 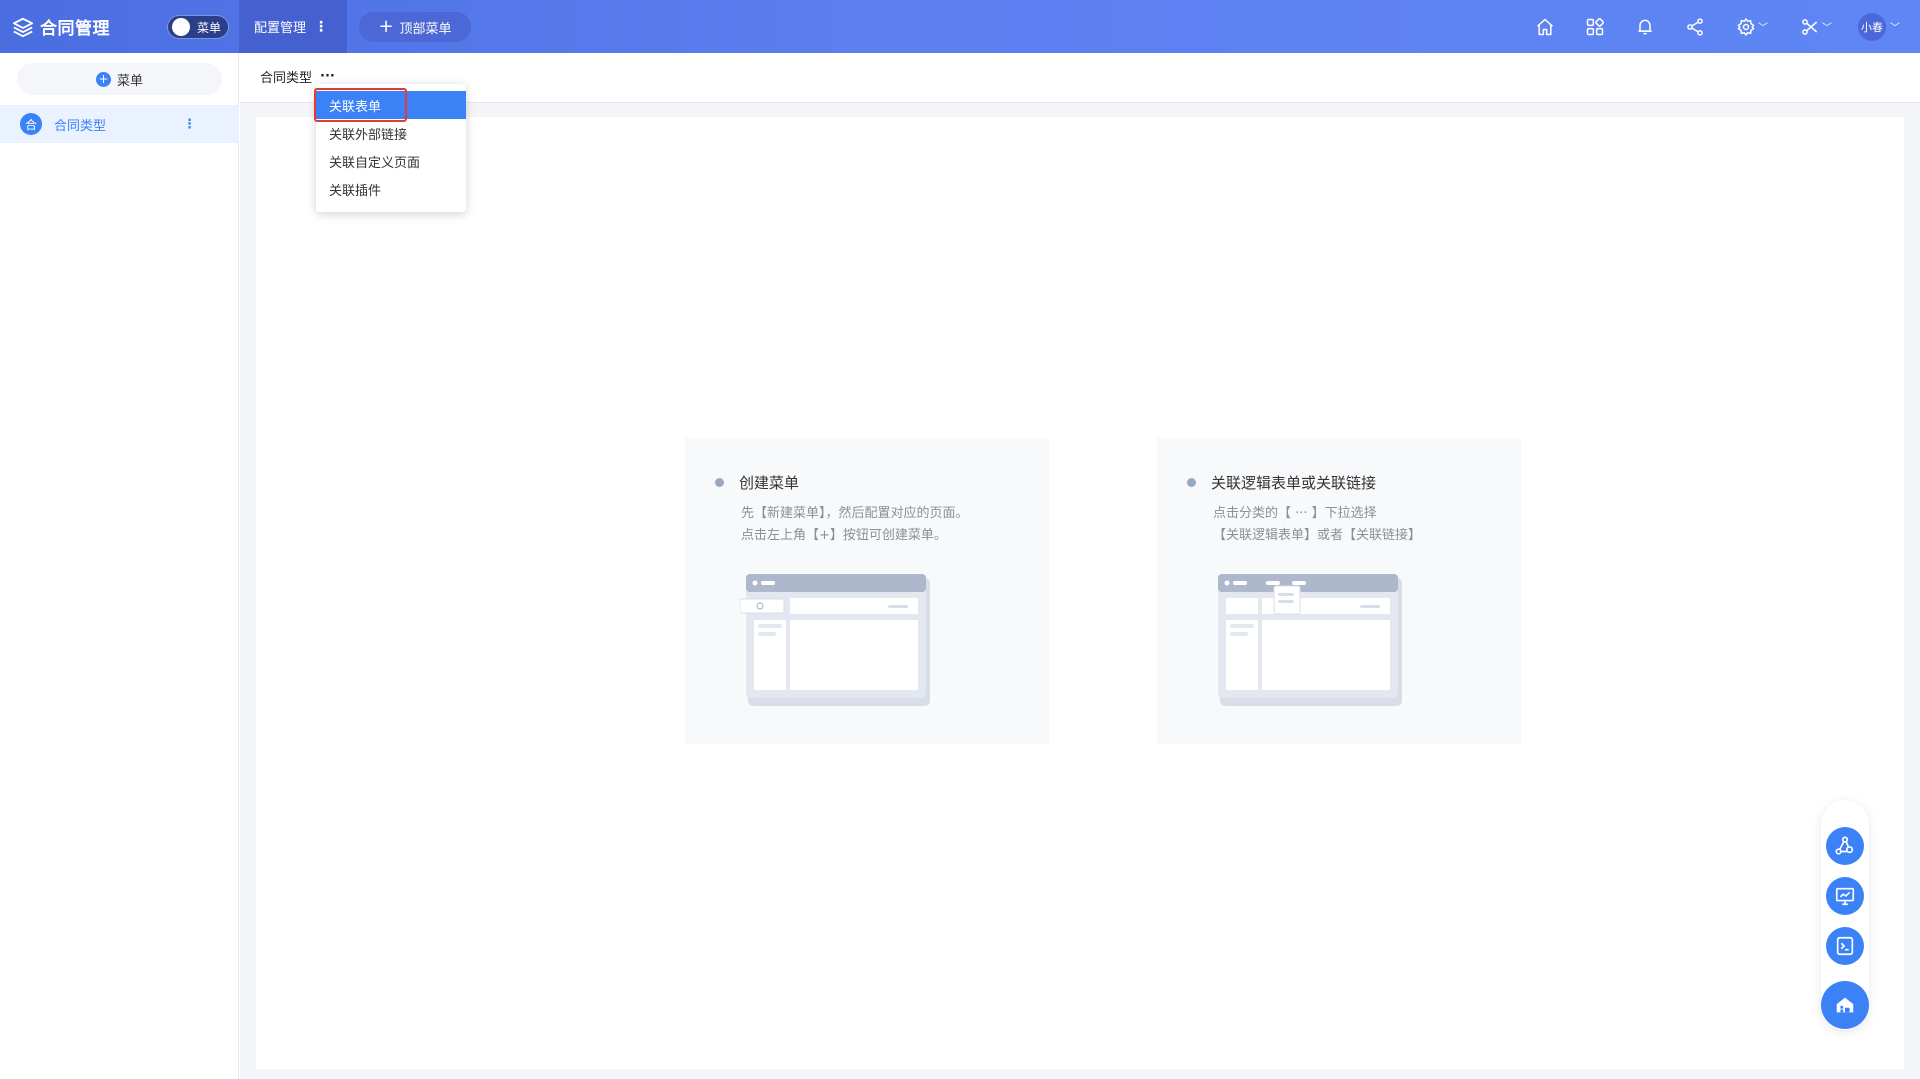 I want to click on link-form-illustration, so click(x=1310, y=640).